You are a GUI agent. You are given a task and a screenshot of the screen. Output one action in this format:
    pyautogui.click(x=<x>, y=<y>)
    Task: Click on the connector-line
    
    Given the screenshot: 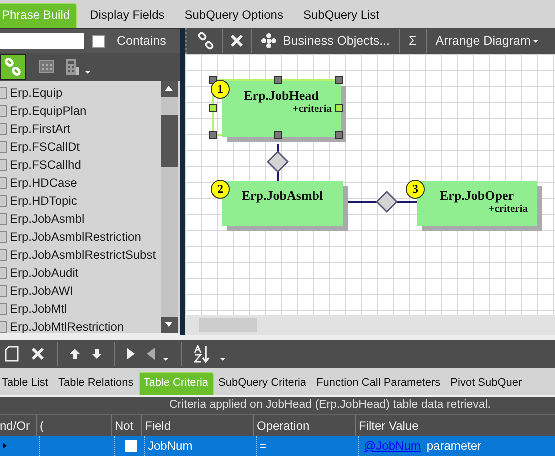 What is the action you would take?
    pyautogui.click(x=278, y=163)
    